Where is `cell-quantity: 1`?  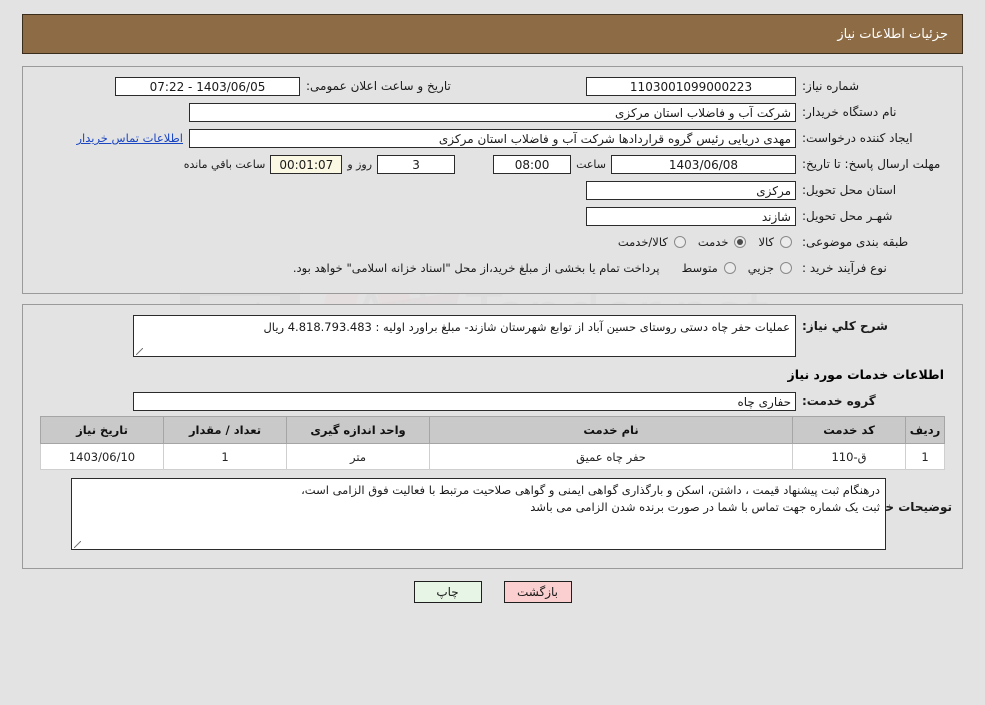
cell-quantity: 1 is located at coordinates (225, 456).